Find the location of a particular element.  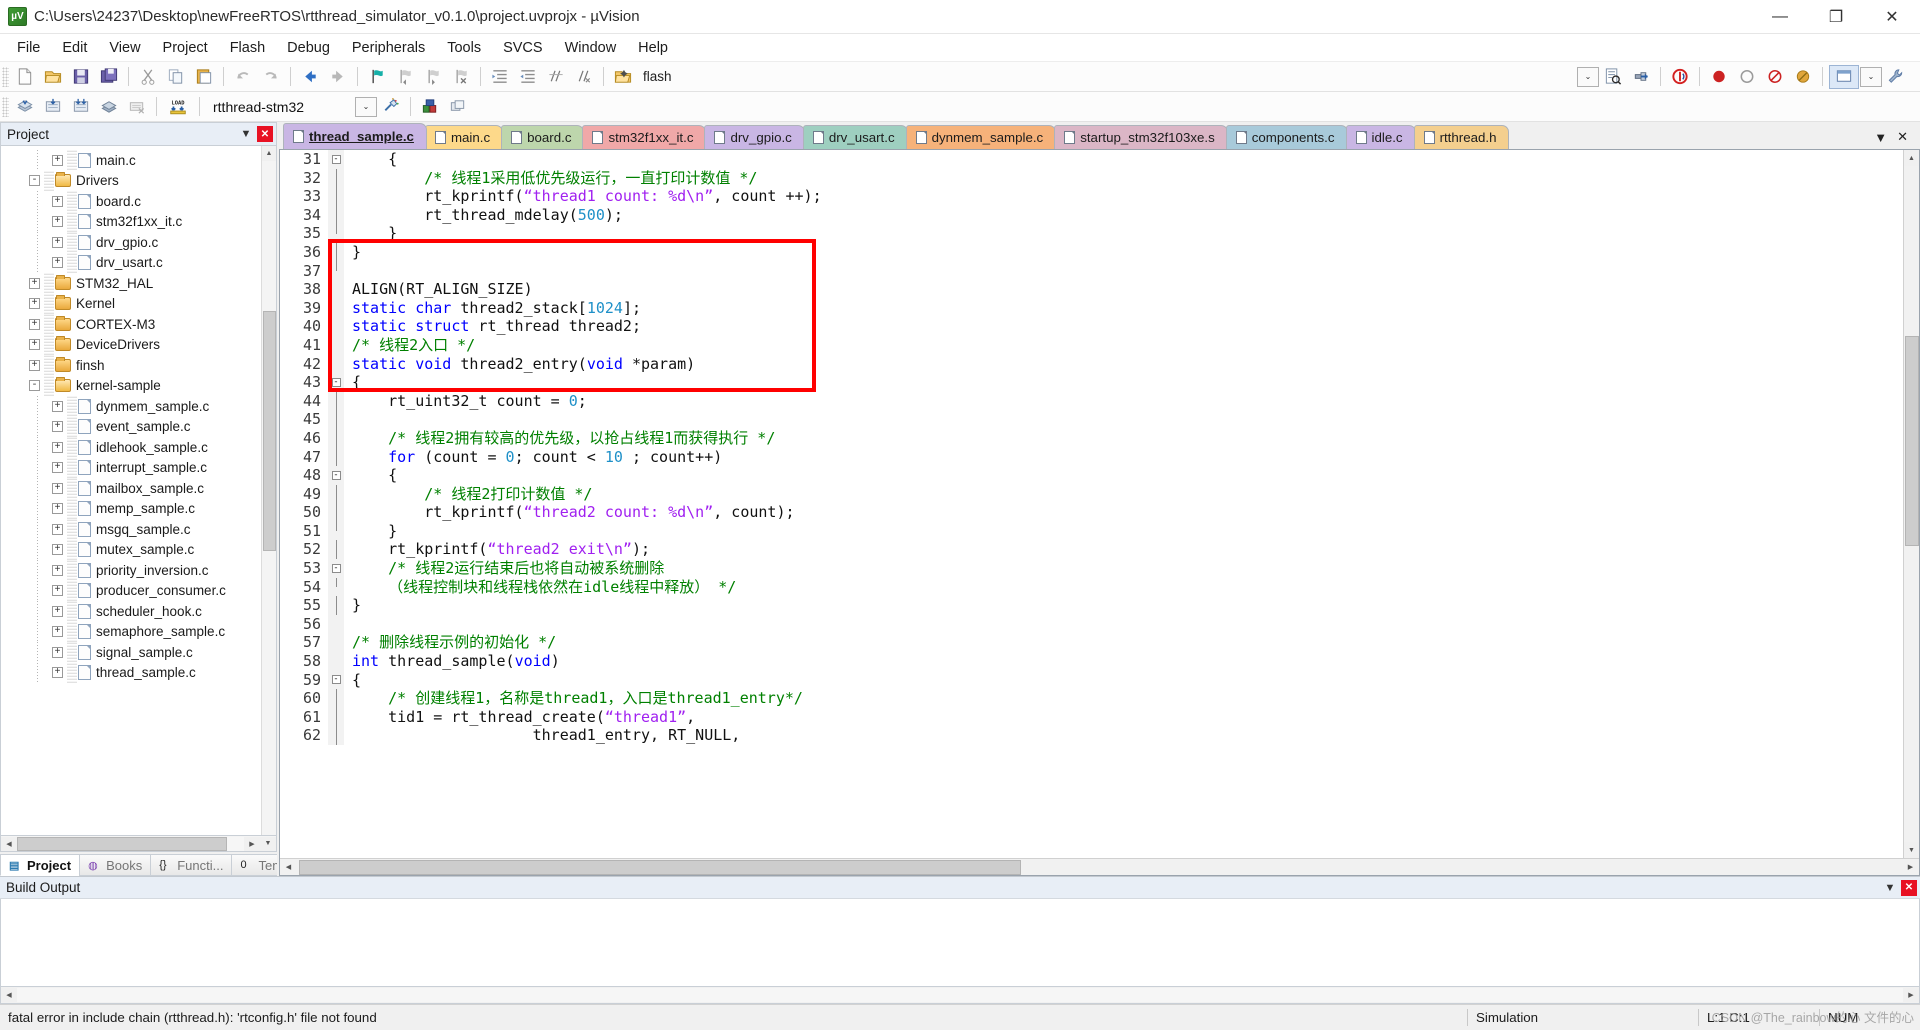

code-text: int thread_sample(void) is located at coordinates (452, 661).